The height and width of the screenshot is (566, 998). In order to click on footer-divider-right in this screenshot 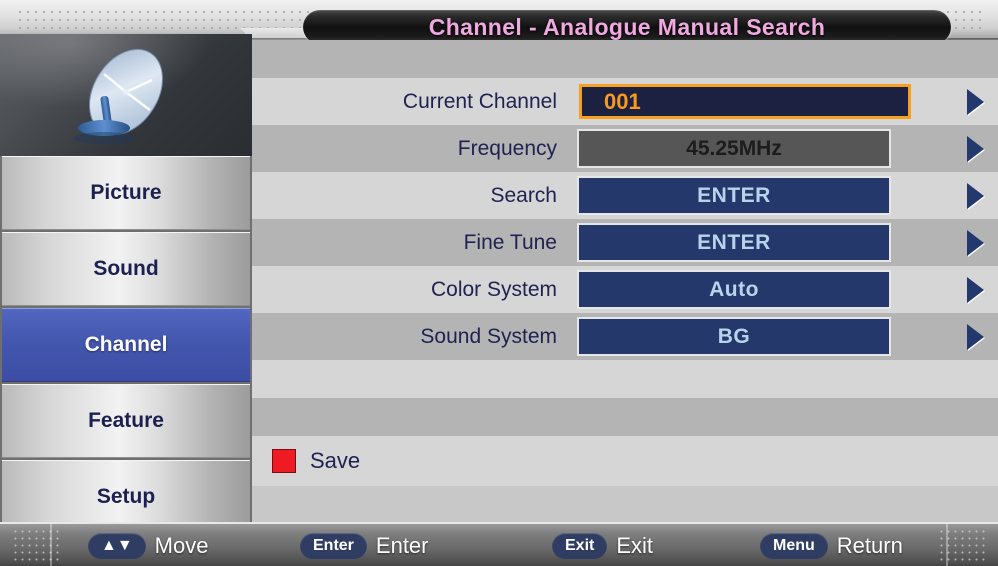, I will do `click(947, 545)`.